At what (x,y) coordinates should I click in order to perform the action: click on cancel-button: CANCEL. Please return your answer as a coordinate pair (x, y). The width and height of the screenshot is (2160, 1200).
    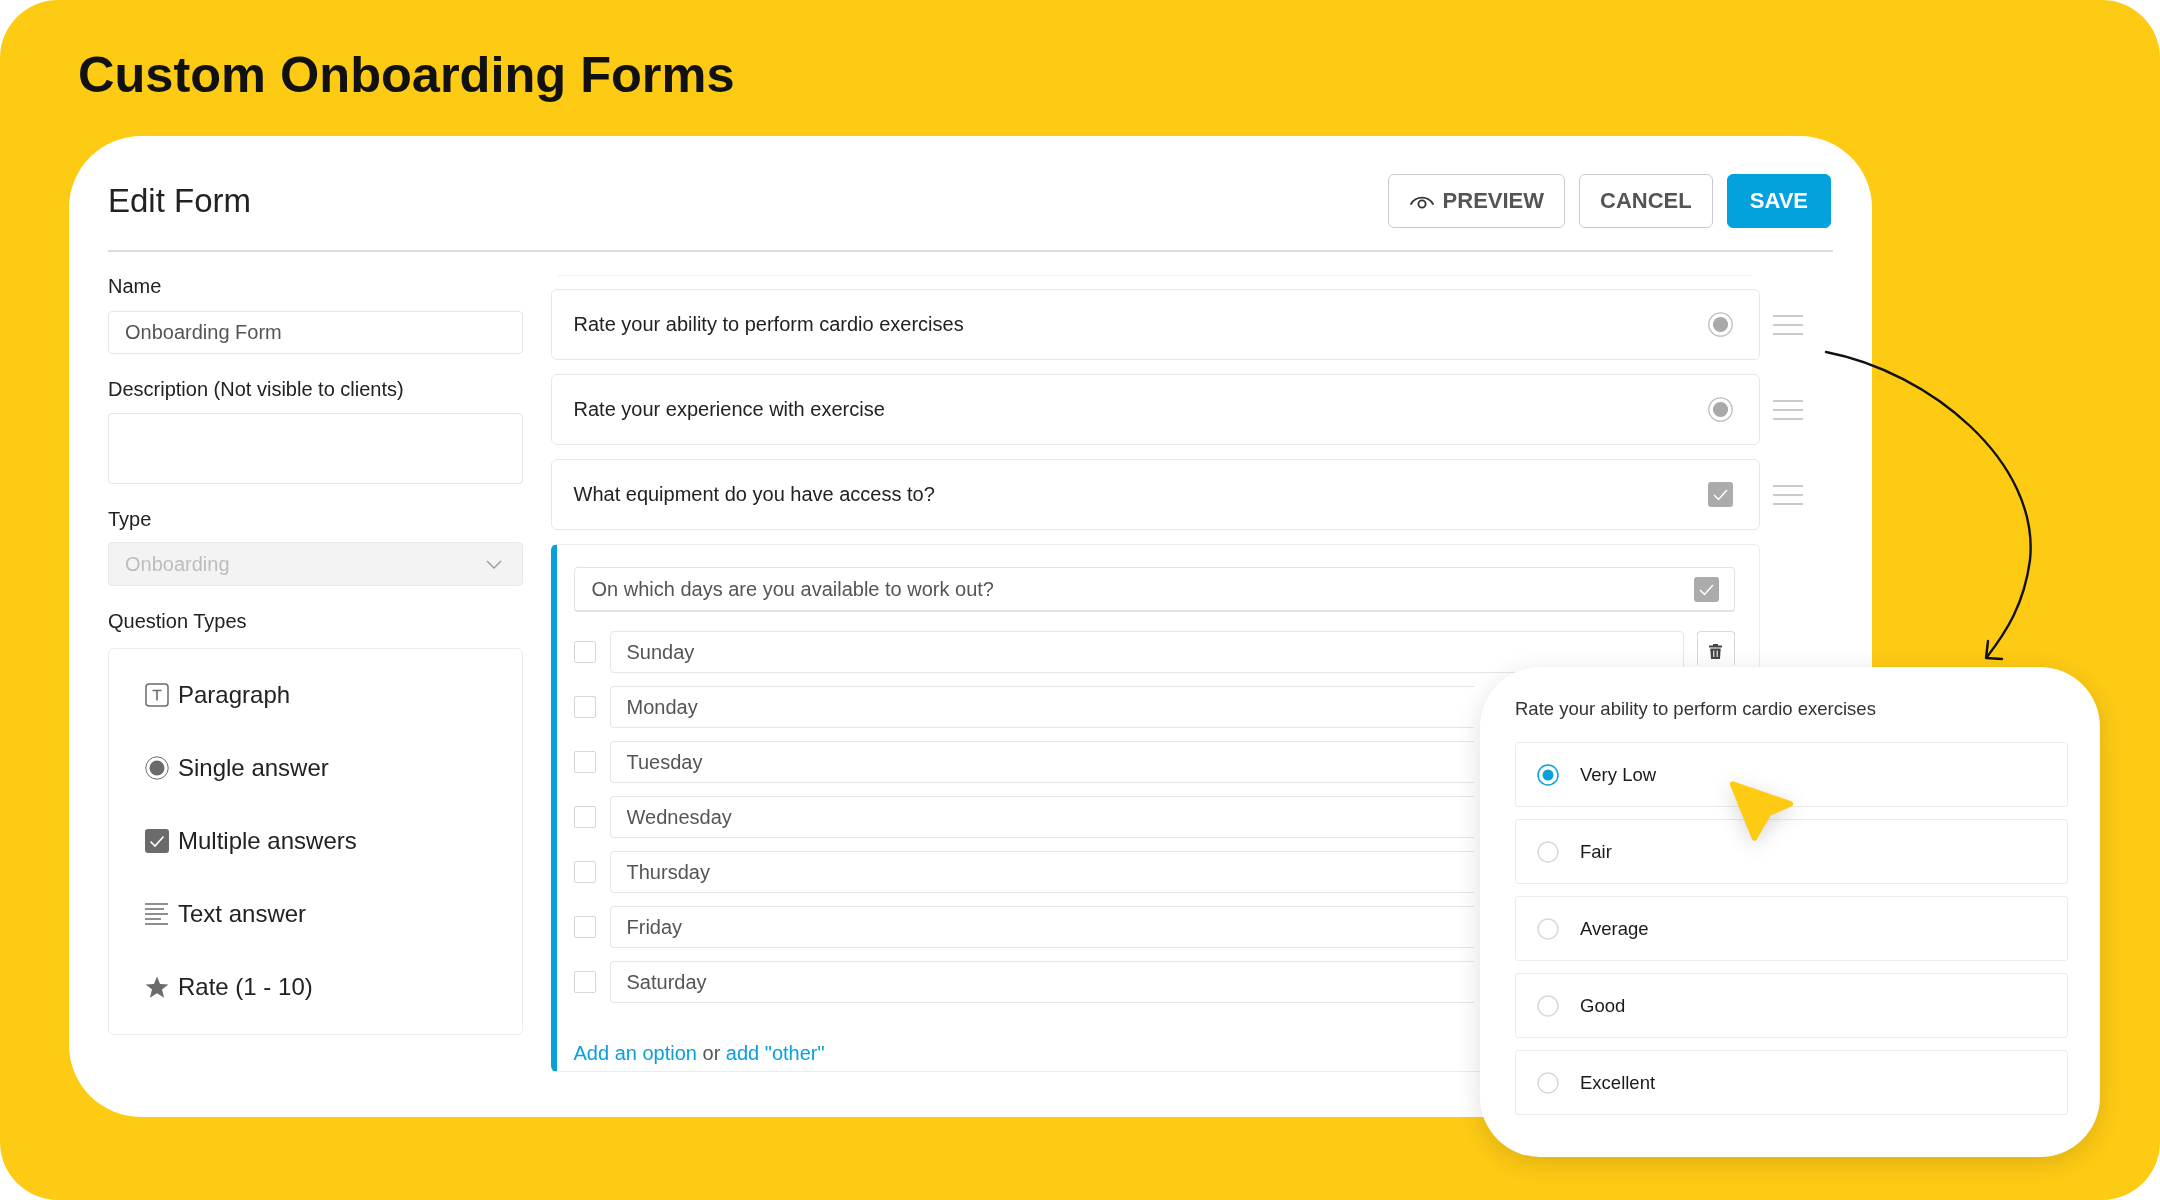
    Looking at the image, I should click on (1646, 201).